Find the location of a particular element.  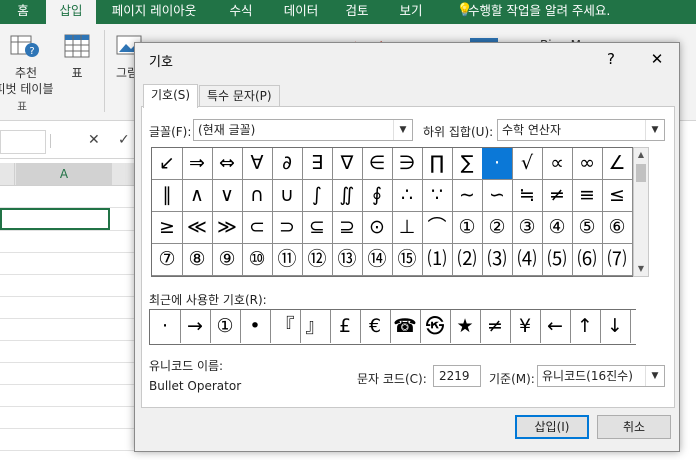

symbol-cell: ⑮ is located at coordinates (407, 260).